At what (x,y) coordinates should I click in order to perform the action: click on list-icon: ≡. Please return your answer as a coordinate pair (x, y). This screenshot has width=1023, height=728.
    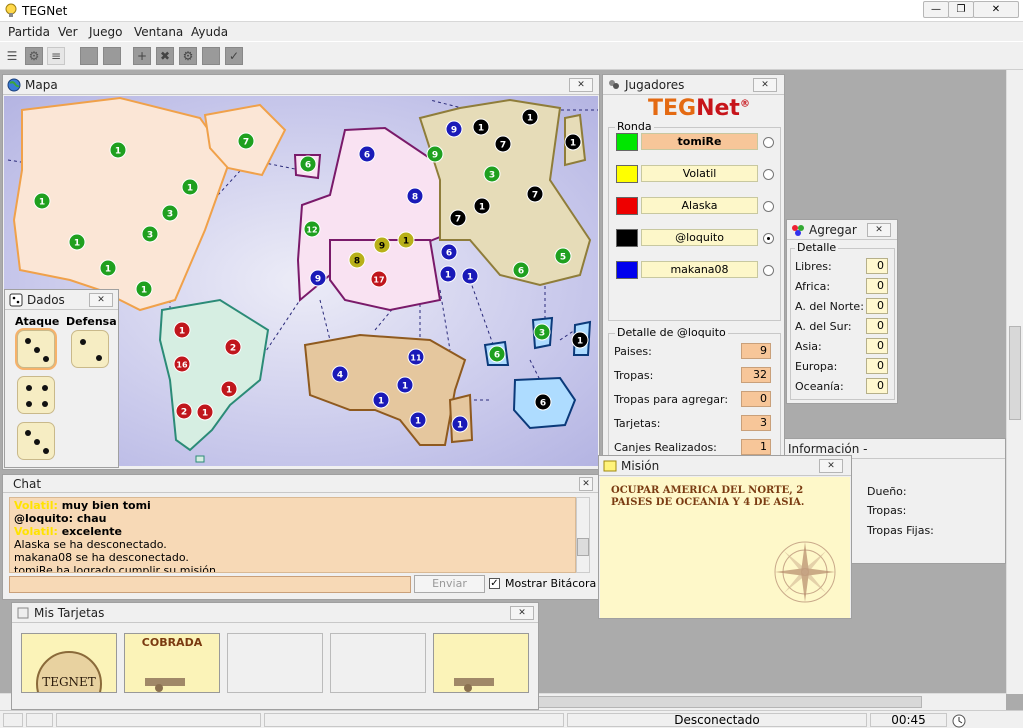
    Looking at the image, I should click on (56, 56).